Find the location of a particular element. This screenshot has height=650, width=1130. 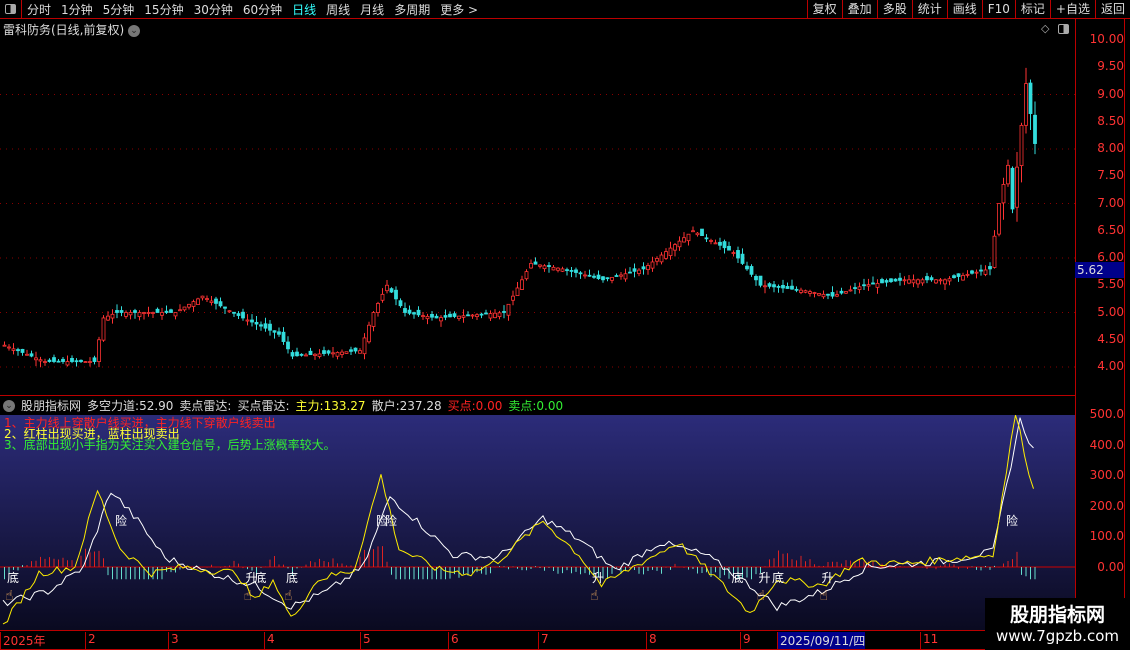

indicator-field: 多空力道:52.90 is located at coordinates (130, 405).